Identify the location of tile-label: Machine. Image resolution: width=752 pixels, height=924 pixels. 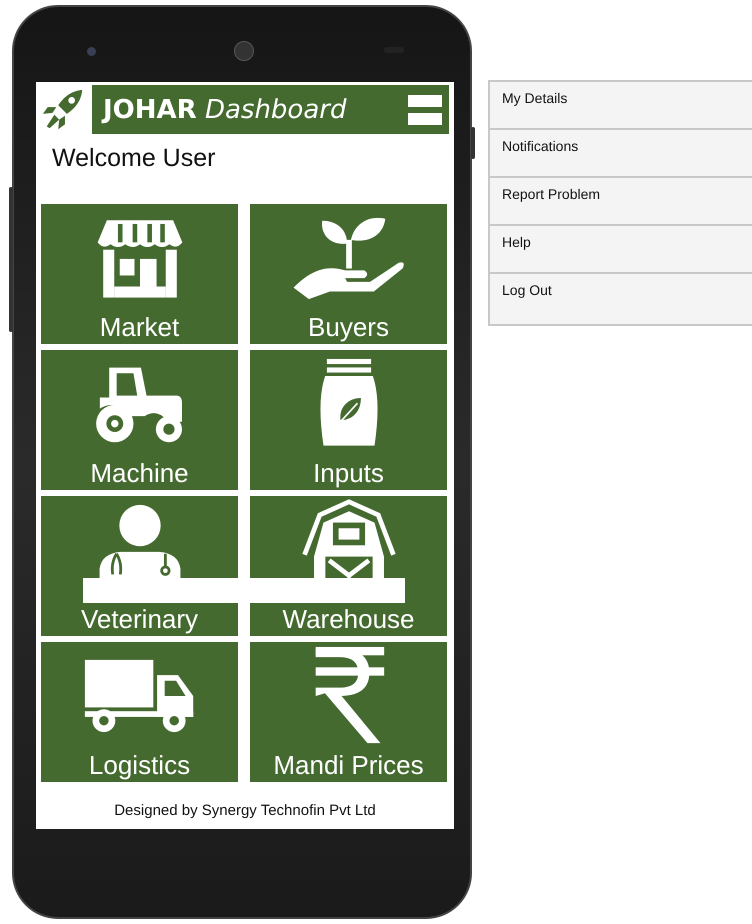
(139, 473).